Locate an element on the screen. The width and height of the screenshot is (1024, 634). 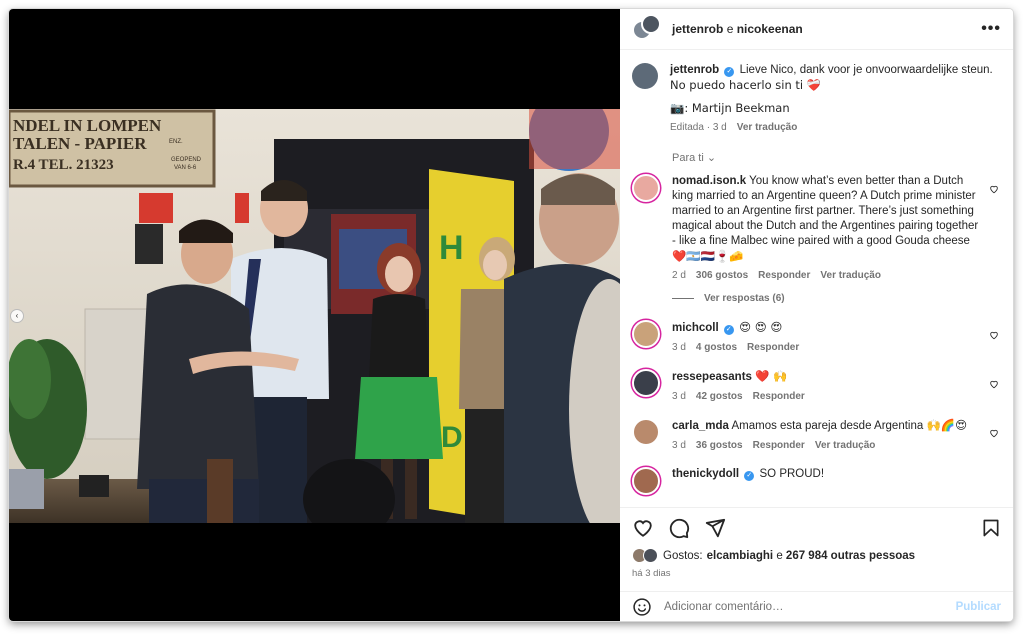
header-usernames: jettenrob e nicokeenan is located at coordinates (737, 29).